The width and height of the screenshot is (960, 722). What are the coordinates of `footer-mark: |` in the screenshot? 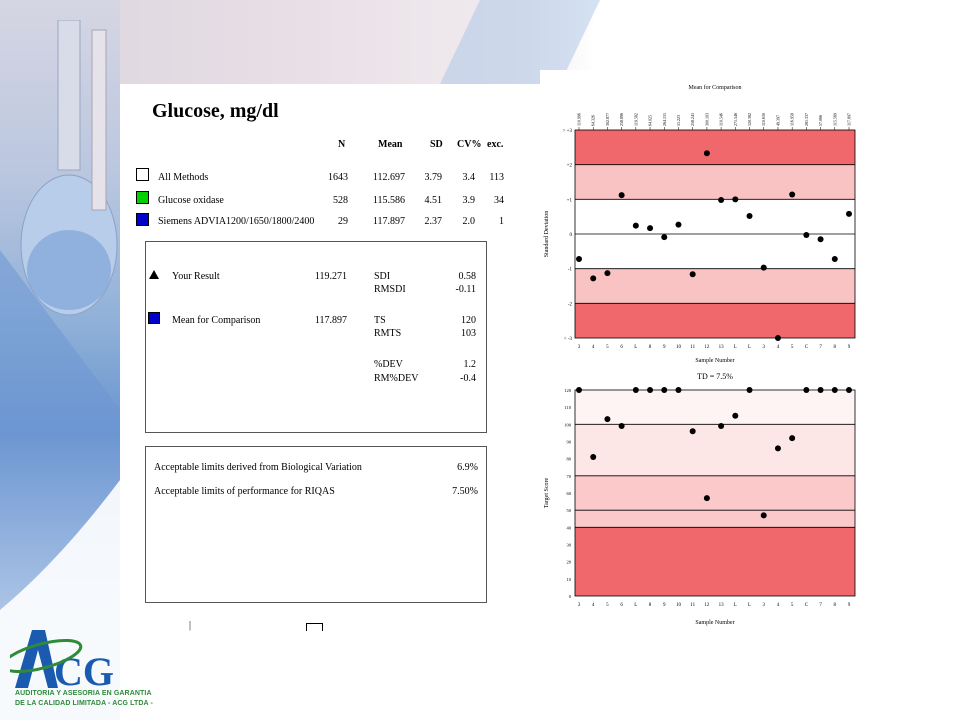 It's located at (190, 625).